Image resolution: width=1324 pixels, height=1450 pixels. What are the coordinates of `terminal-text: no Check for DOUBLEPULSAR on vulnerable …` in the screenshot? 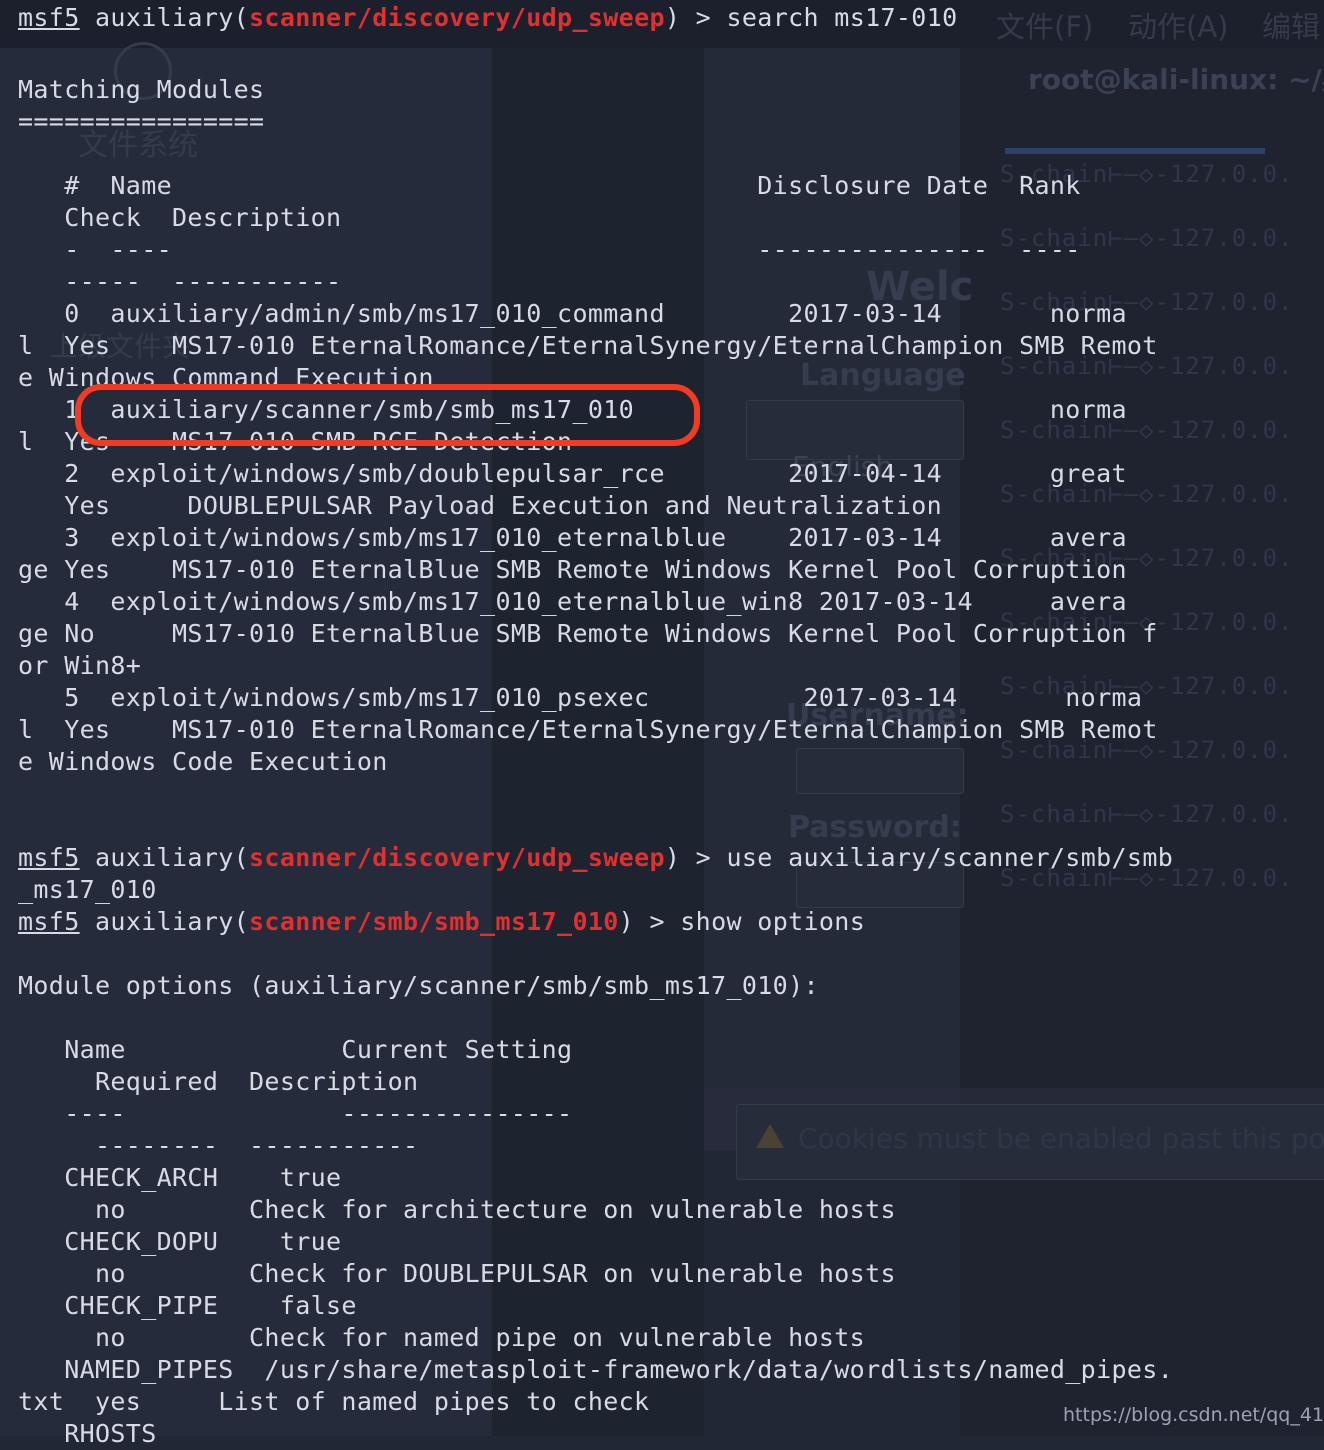 It's located at (457, 1273).